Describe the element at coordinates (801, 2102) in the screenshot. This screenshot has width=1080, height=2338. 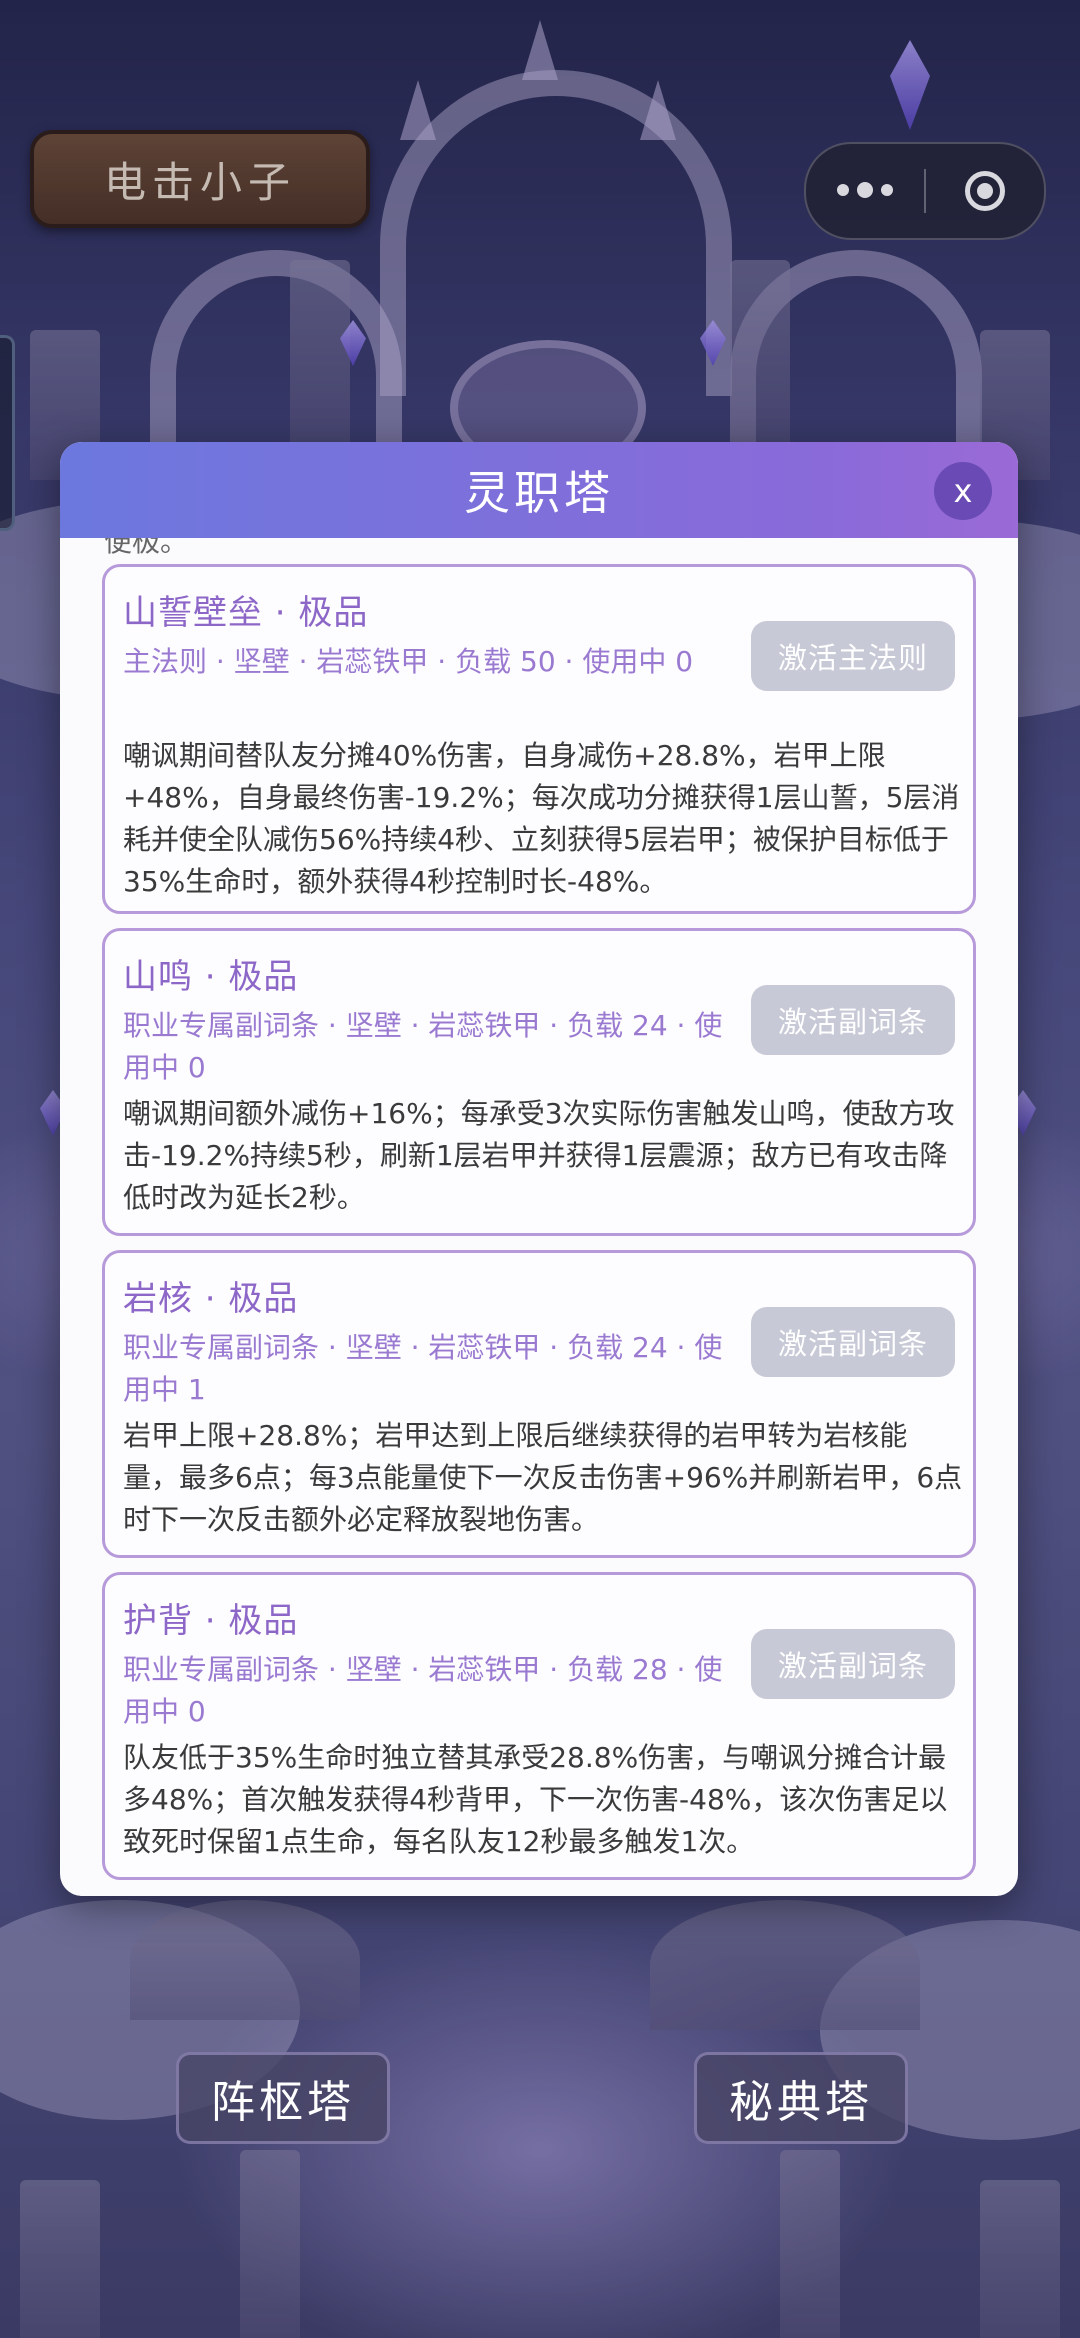
I see `codex-tower-label: 秘典塔` at that location.